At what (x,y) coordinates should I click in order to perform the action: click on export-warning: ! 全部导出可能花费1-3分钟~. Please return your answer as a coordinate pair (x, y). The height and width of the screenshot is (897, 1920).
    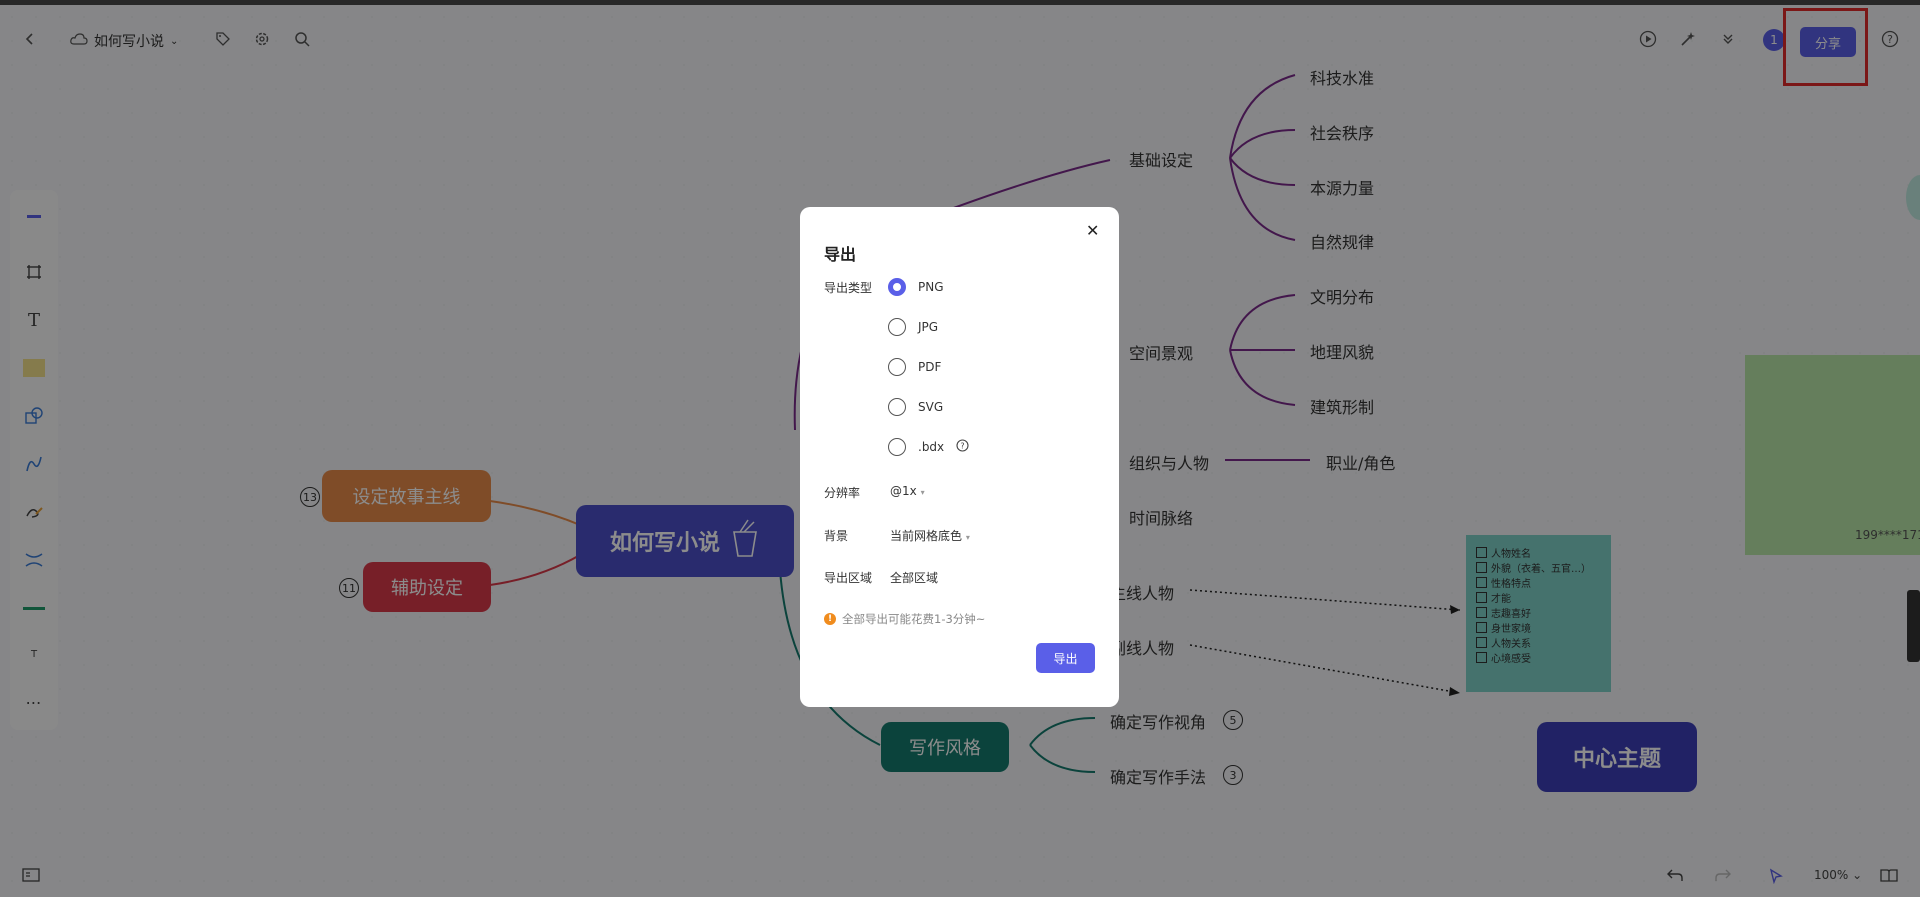
    Looking at the image, I should click on (904, 619).